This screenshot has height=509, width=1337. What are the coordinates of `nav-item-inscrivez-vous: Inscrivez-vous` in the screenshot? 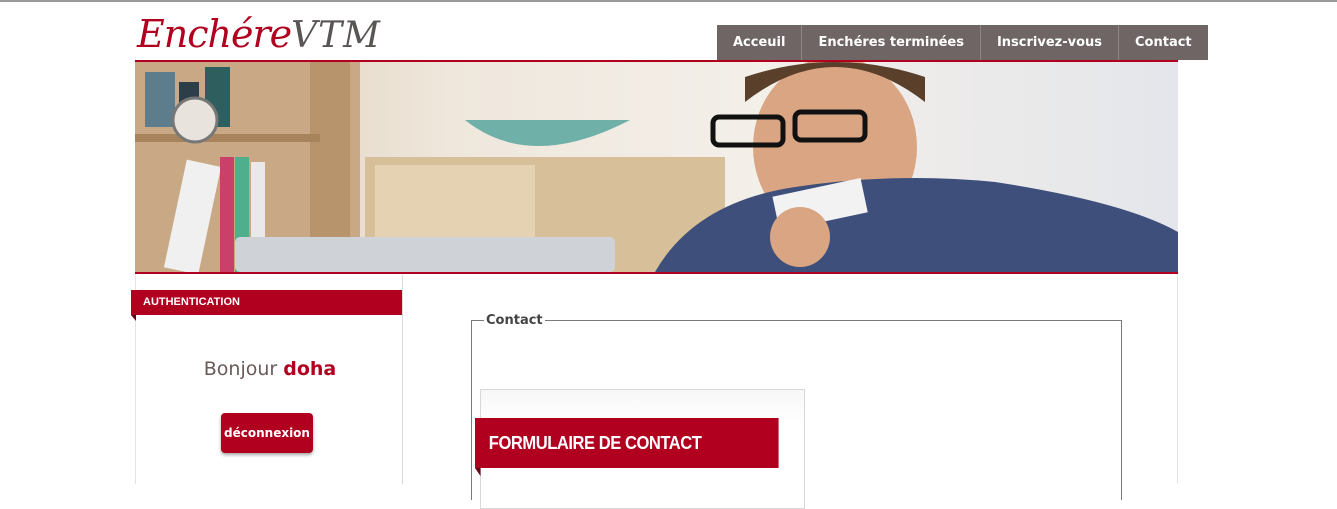 It's located at (1050, 42).